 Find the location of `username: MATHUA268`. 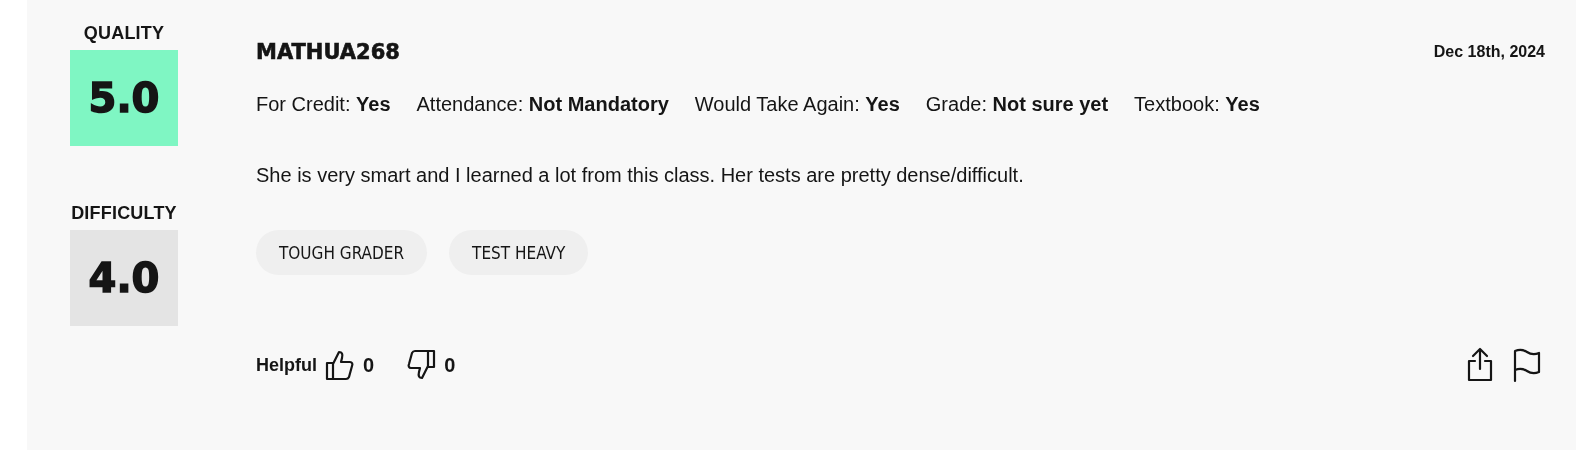

username: MATHUA268 is located at coordinates (328, 52).